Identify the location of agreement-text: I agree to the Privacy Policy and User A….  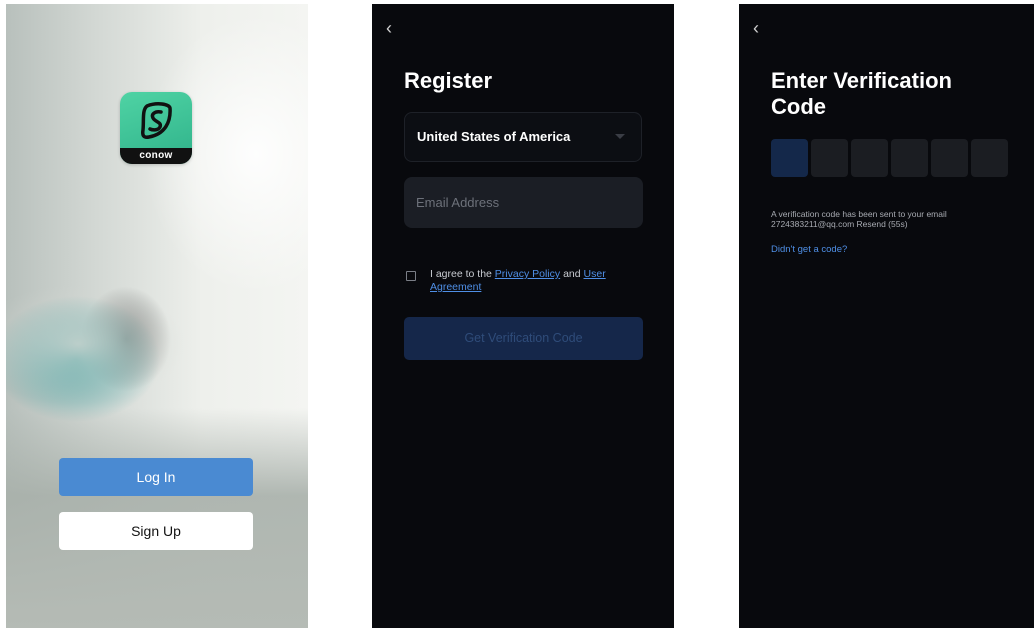
(535, 281).